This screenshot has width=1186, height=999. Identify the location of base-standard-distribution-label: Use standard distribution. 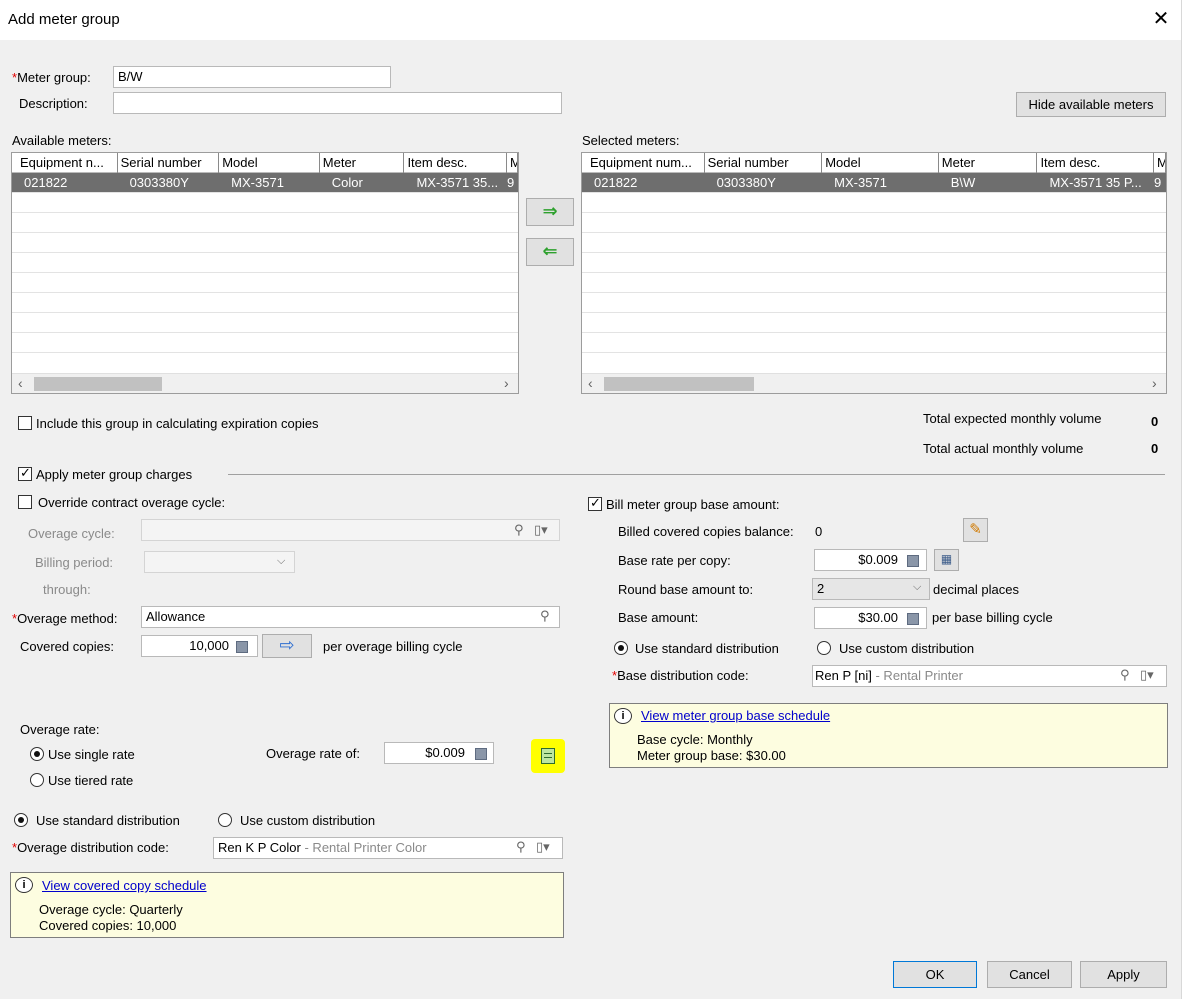
(707, 648).